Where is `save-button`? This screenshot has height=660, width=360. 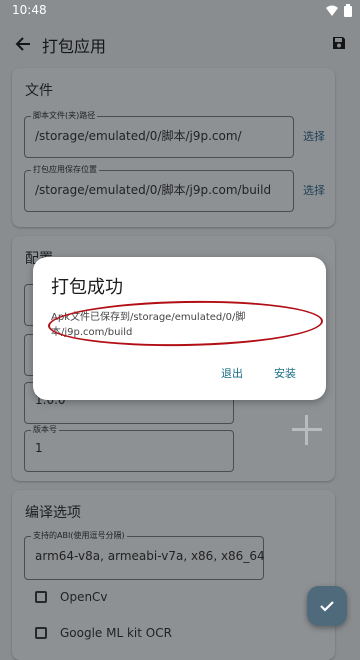
save-button is located at coordinates (339, 43).